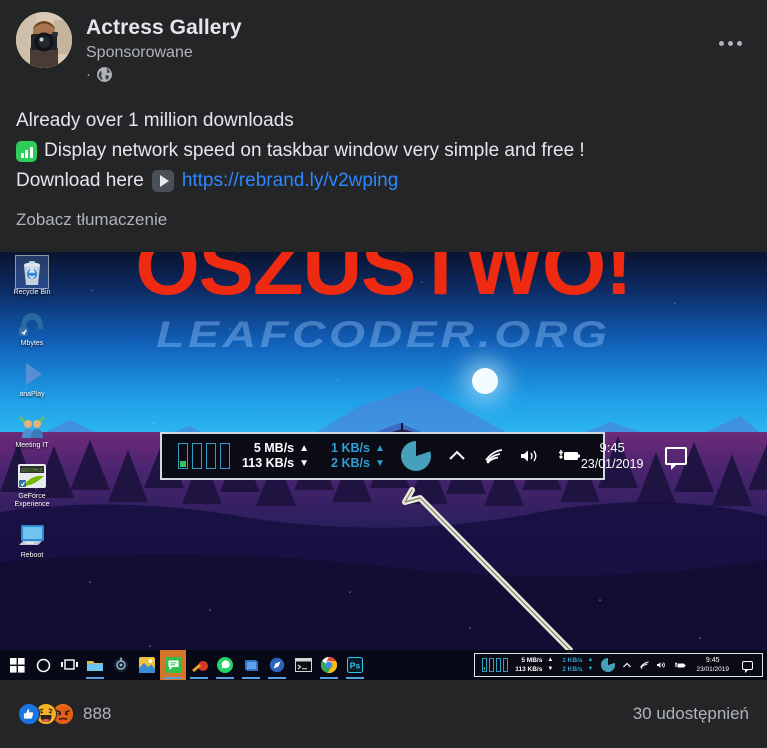  Describe the element at coordinates (274, 448) in the screenshot. I see `upload-speed-value: 5 MB/s` at that location.